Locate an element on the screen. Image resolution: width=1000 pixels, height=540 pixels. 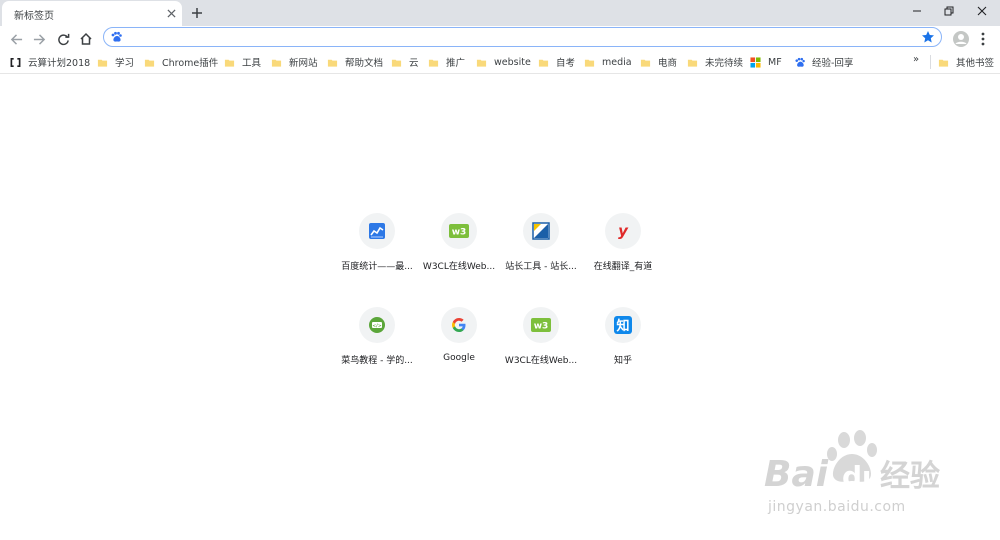
bookmark-folder: 推广 is located at coordinates (446, 62).